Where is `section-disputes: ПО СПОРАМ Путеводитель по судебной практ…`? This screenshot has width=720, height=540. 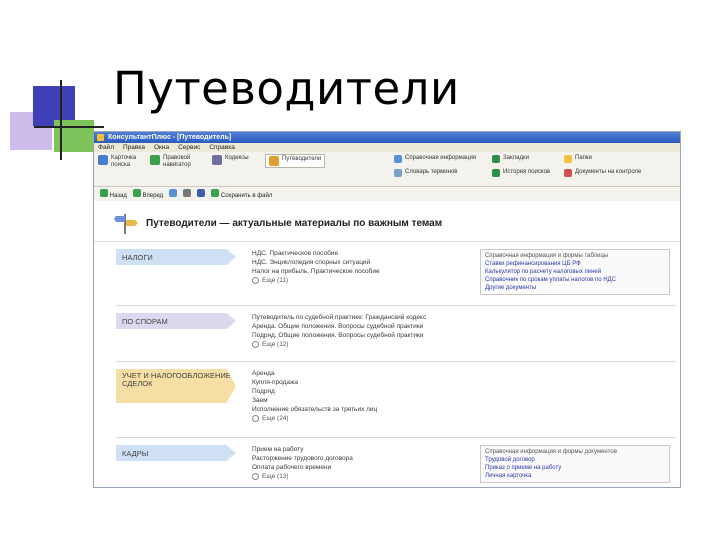 section-disputes: ПО СПОРАМ Путеводитель по судебной практ… is located at coordinates (396, 338).